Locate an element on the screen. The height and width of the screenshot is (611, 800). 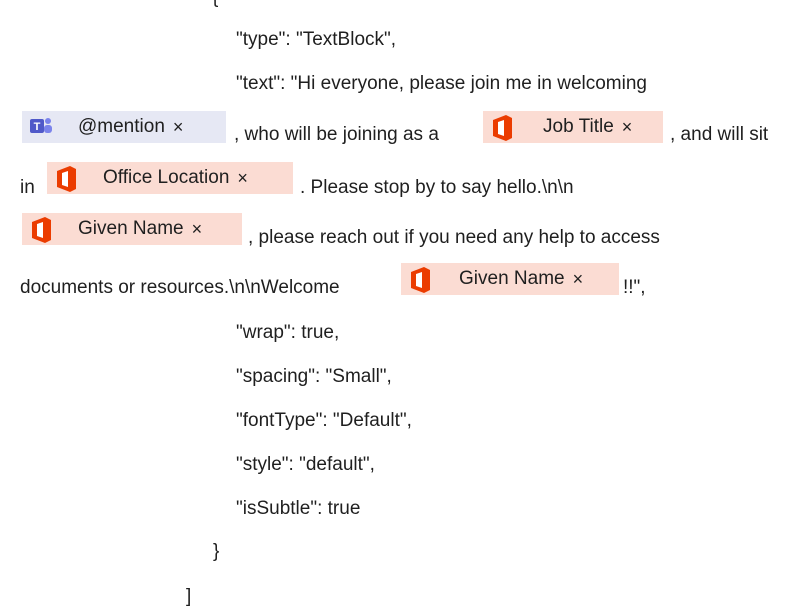
code-close-brace: } is located at coordinates (216, 551).